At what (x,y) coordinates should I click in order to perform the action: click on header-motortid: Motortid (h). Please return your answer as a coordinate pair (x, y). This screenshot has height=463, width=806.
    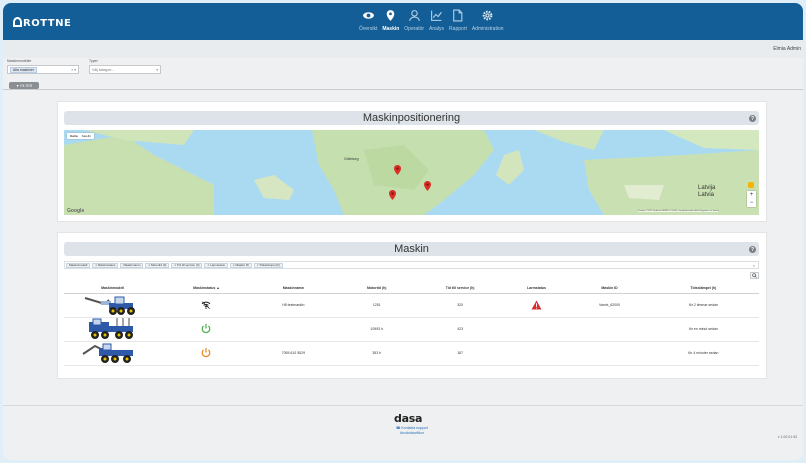
    Looking at the image, I should click on (377, 288).